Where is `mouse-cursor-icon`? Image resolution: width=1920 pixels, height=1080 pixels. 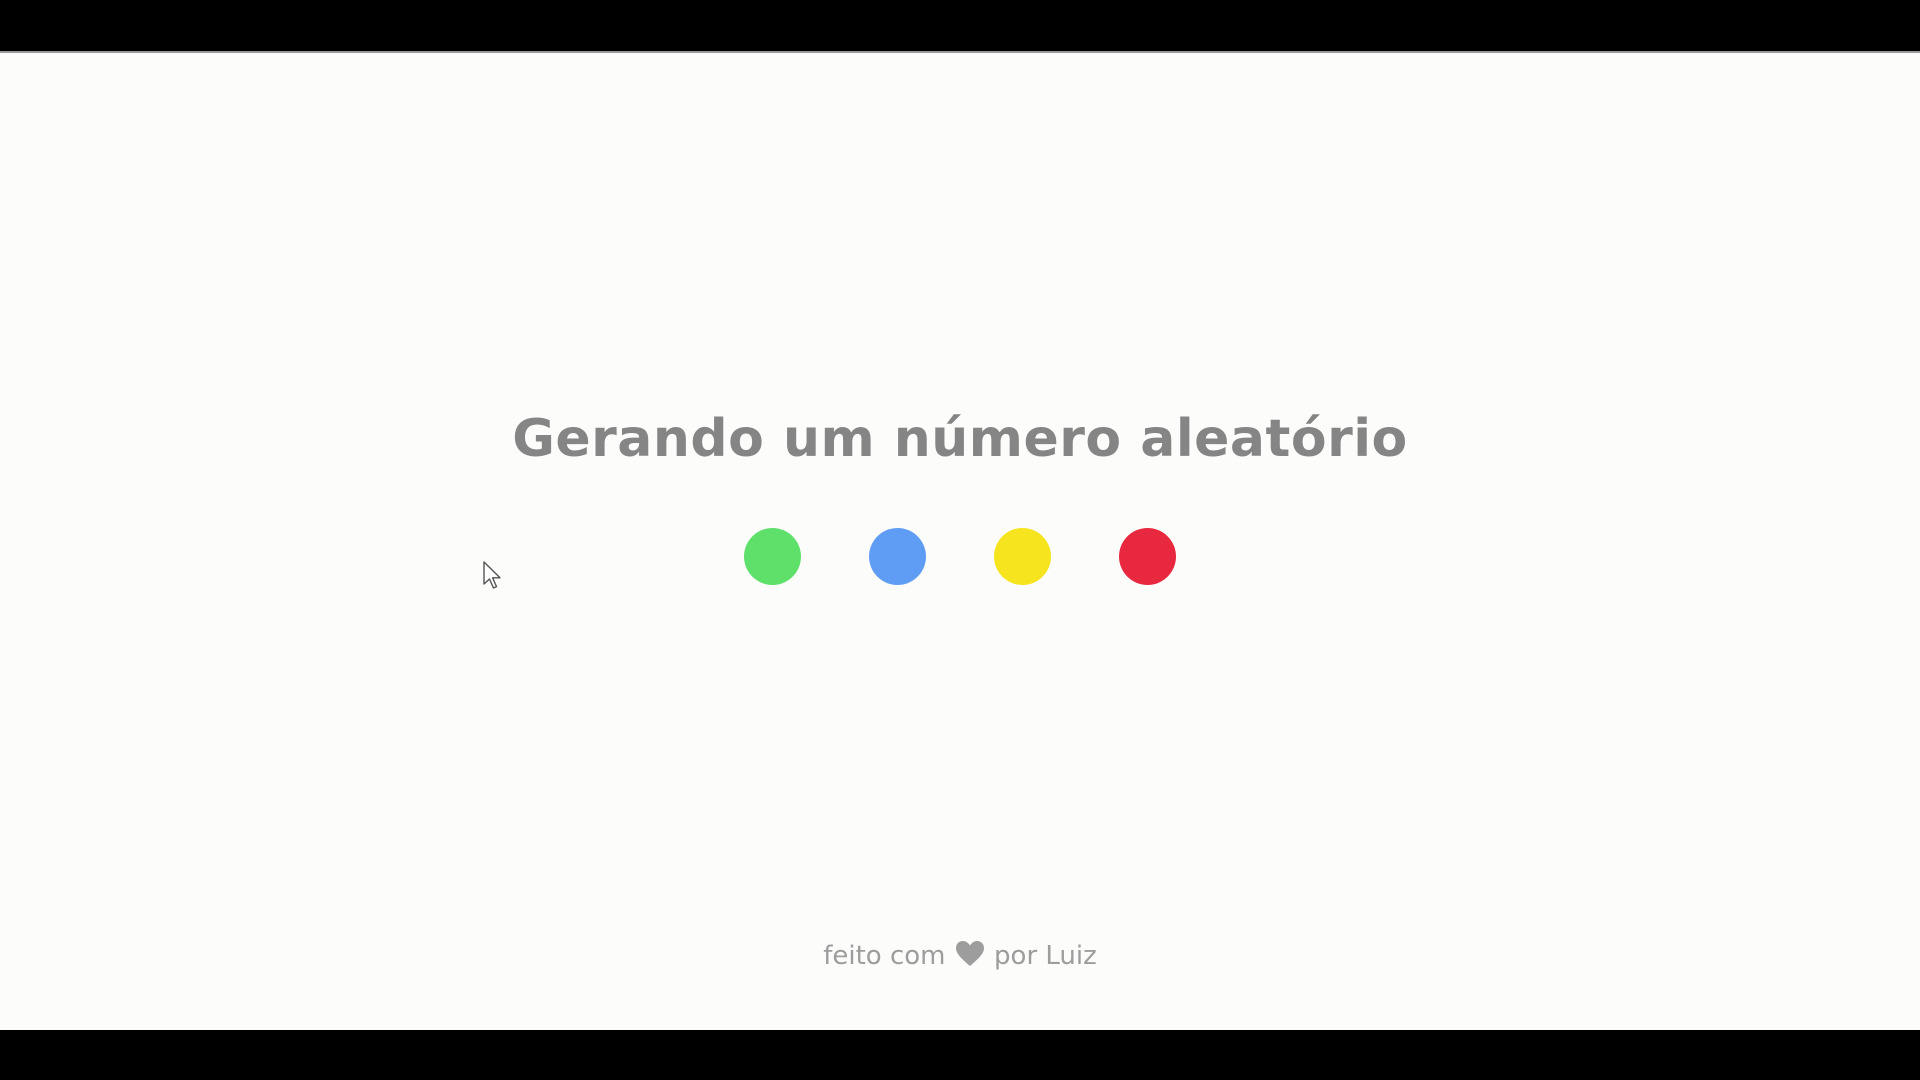 mouse-cursor-icon is located at coordinates (492, 575).